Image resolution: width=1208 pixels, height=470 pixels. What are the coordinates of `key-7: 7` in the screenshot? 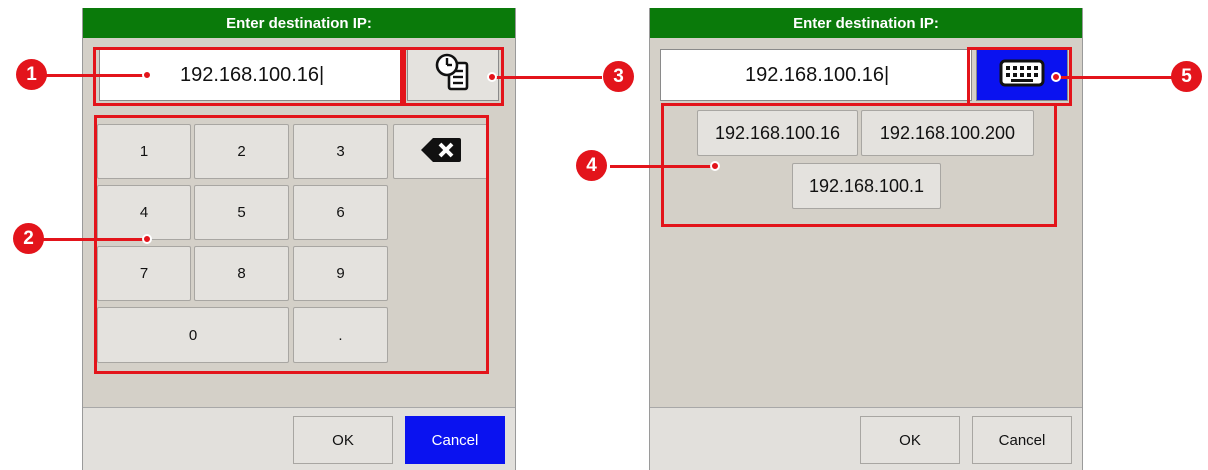 It's located at (144, 273).